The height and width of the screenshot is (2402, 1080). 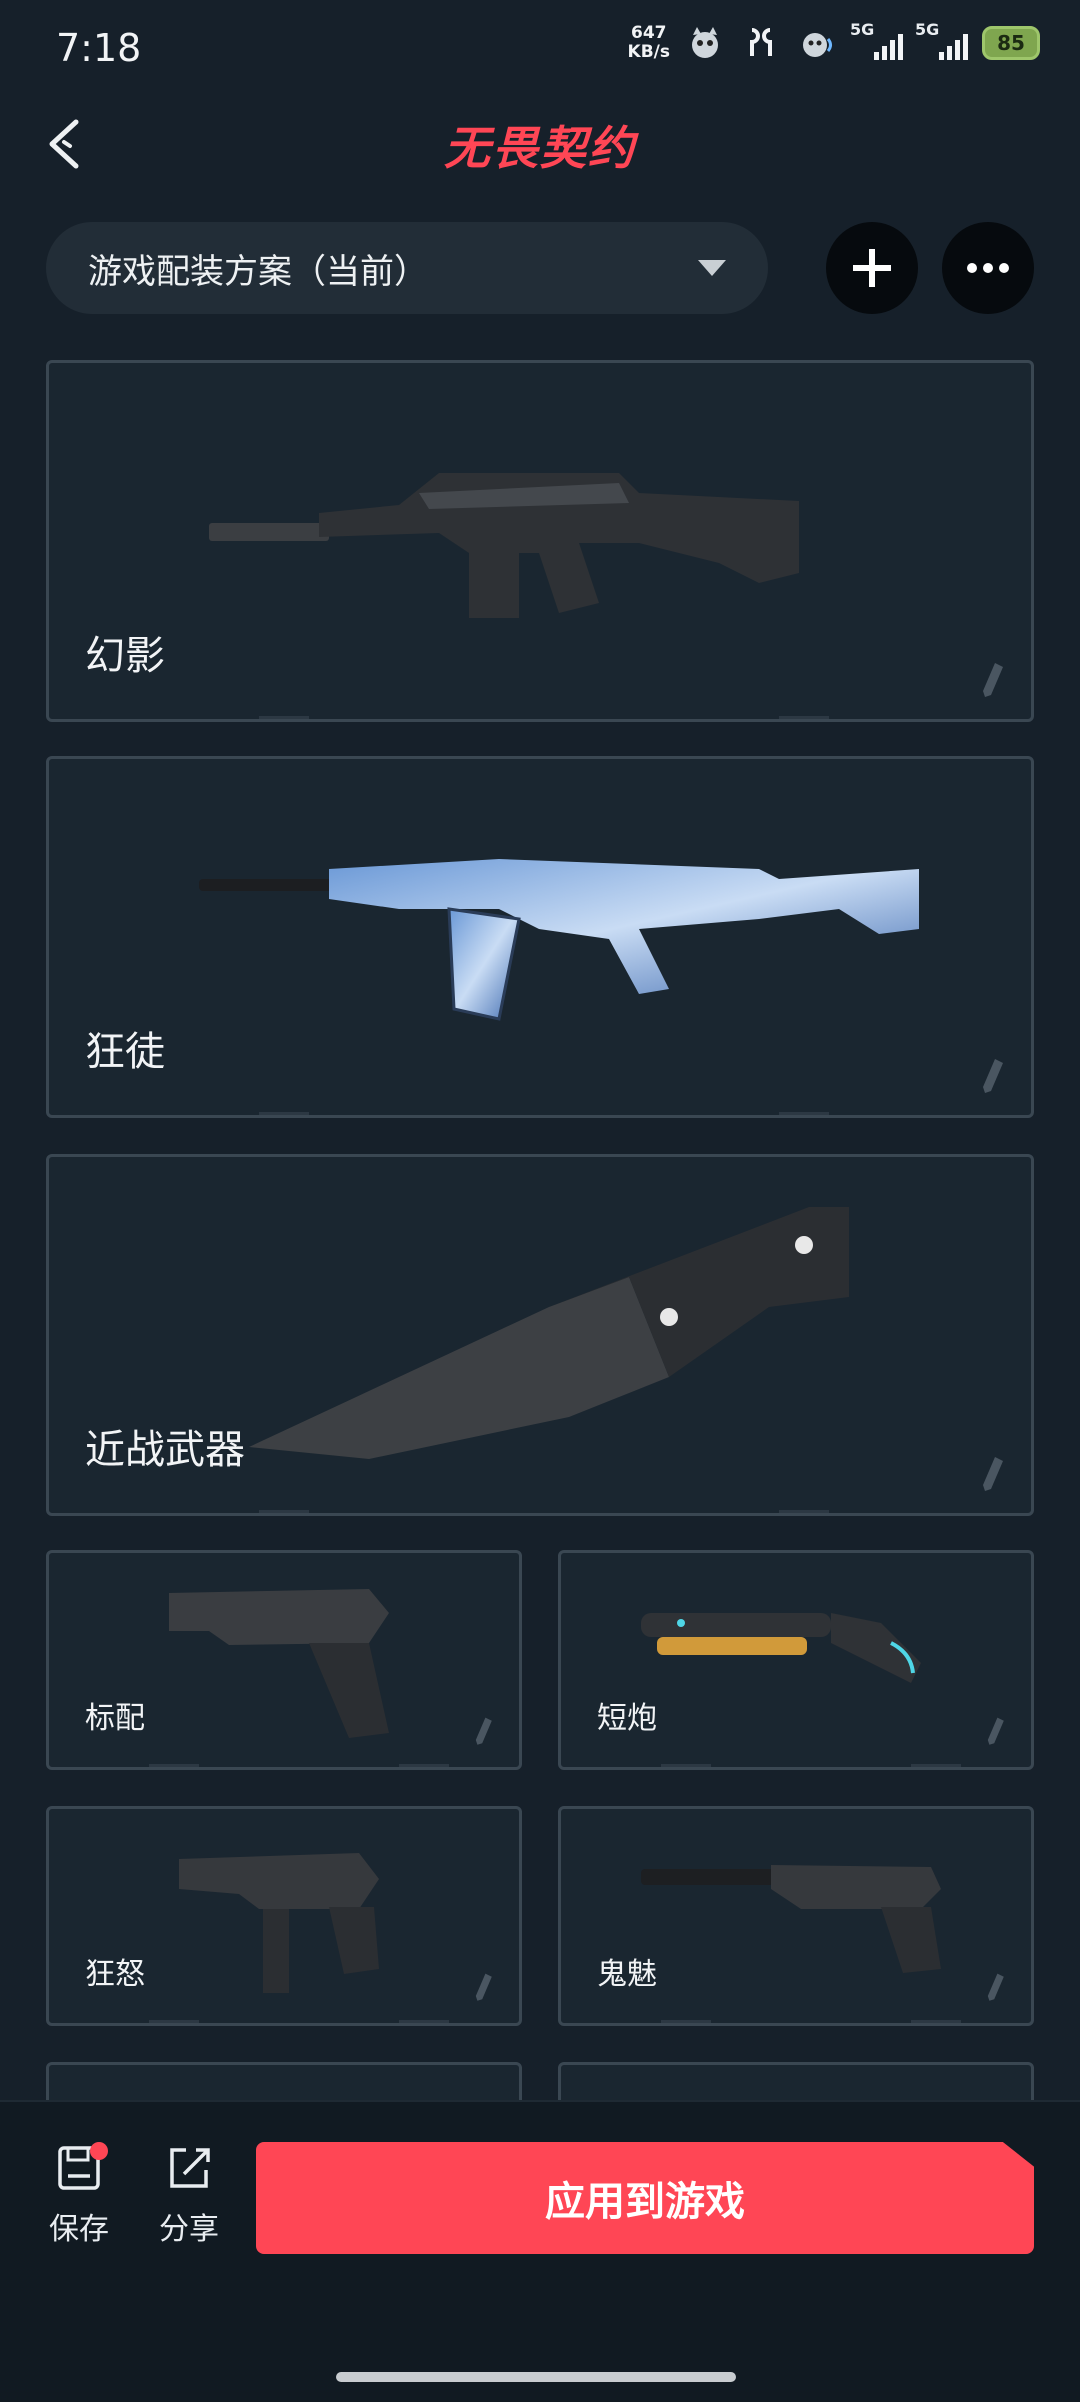 What do you see at coordinates (649, 33) in the screenshot?
I see `network-speed-value: 647` at bounding box center [649, 33].